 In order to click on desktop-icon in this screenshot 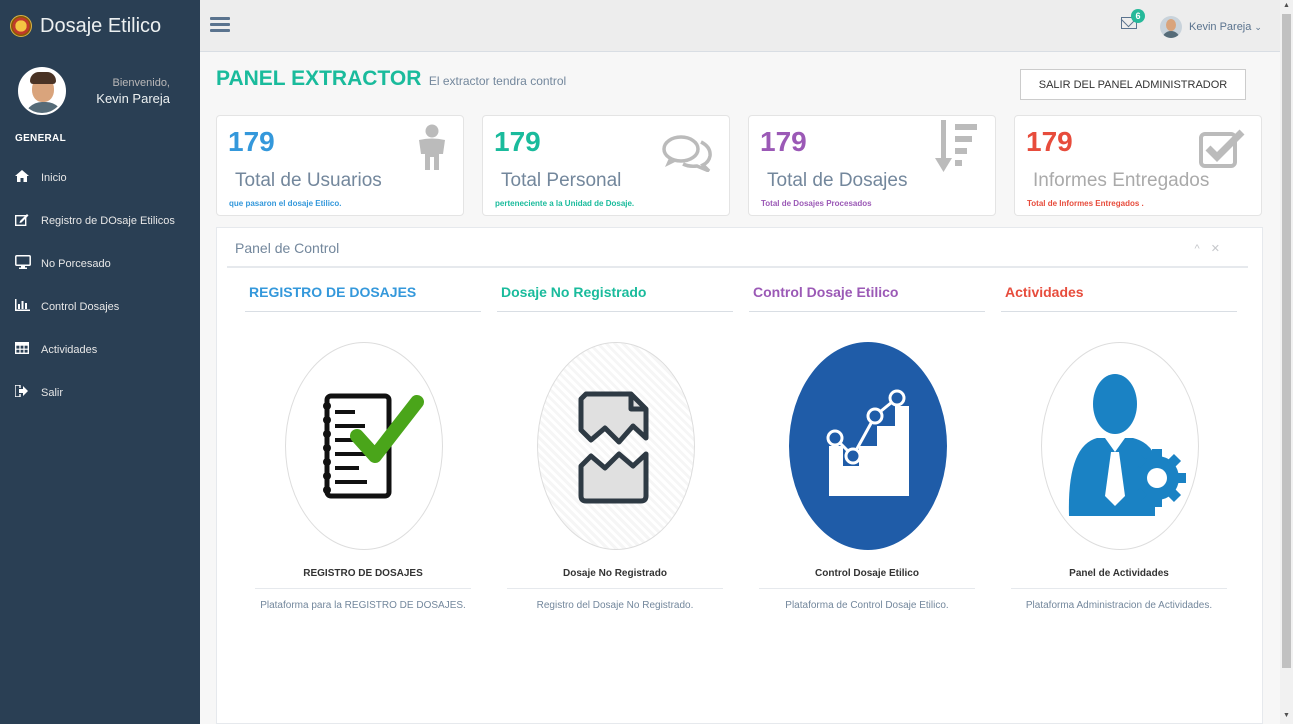, I will do `click(28, 263)`.